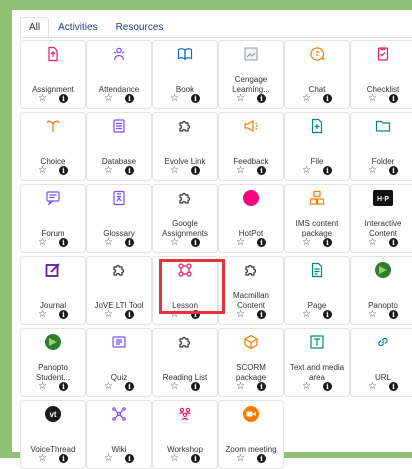  What do you see at coordinates (119, 434) in the screenshot?
I see `activity-tile-wiki: Wiki ☆ i` at bounding box center [119, 434].